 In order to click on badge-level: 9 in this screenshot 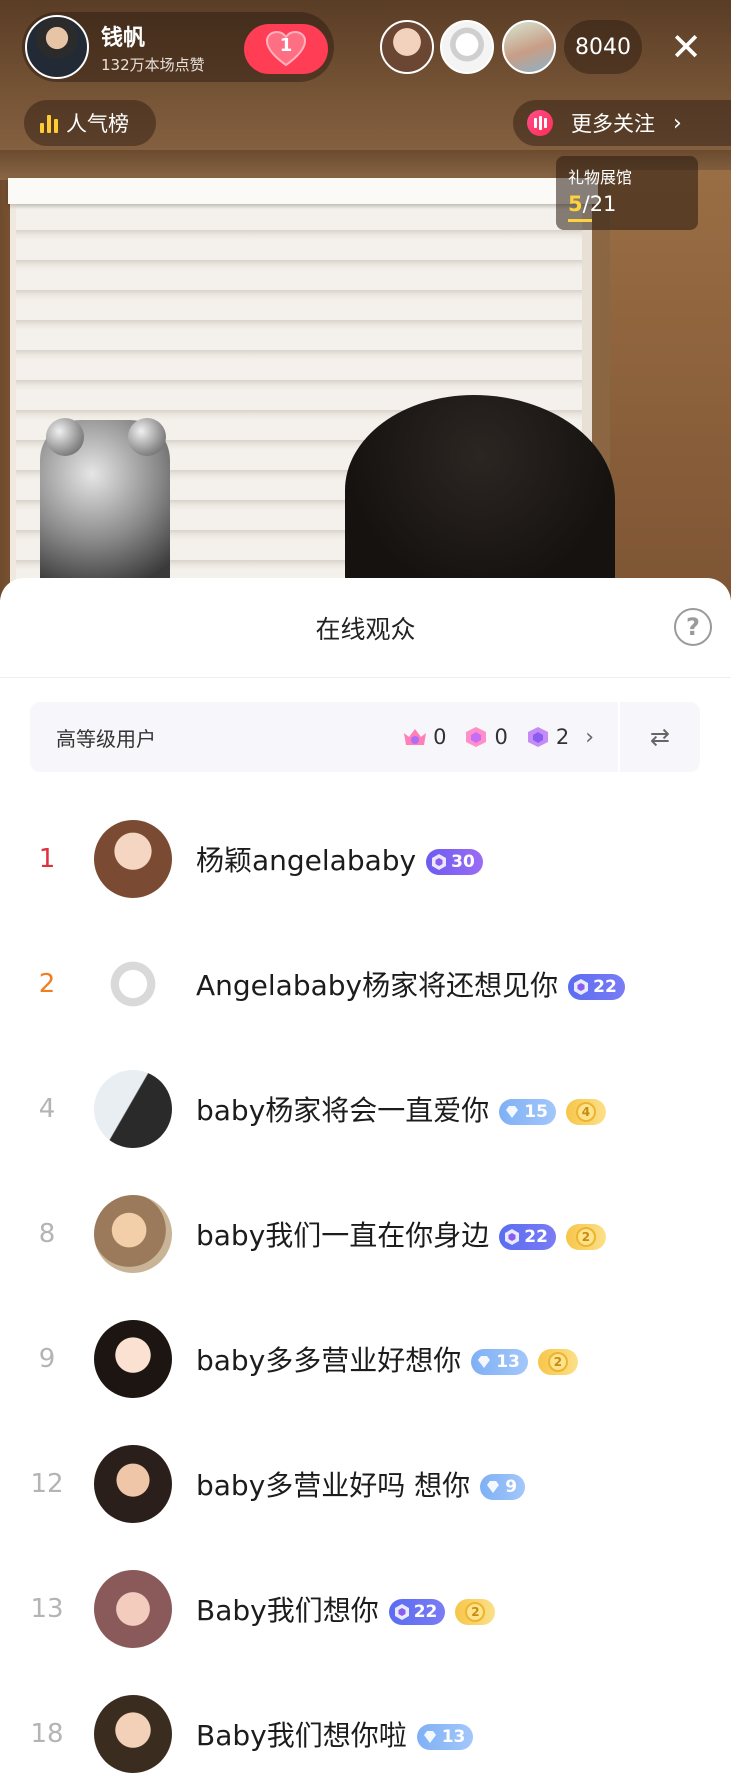, I will do `click(511, 1486)`.